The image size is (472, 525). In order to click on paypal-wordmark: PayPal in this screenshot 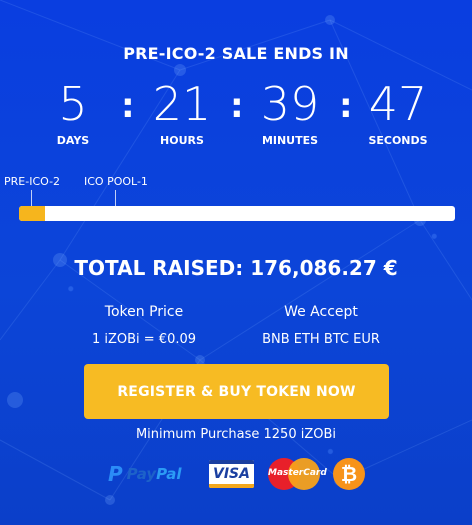, I will do `click(154, 474)`.